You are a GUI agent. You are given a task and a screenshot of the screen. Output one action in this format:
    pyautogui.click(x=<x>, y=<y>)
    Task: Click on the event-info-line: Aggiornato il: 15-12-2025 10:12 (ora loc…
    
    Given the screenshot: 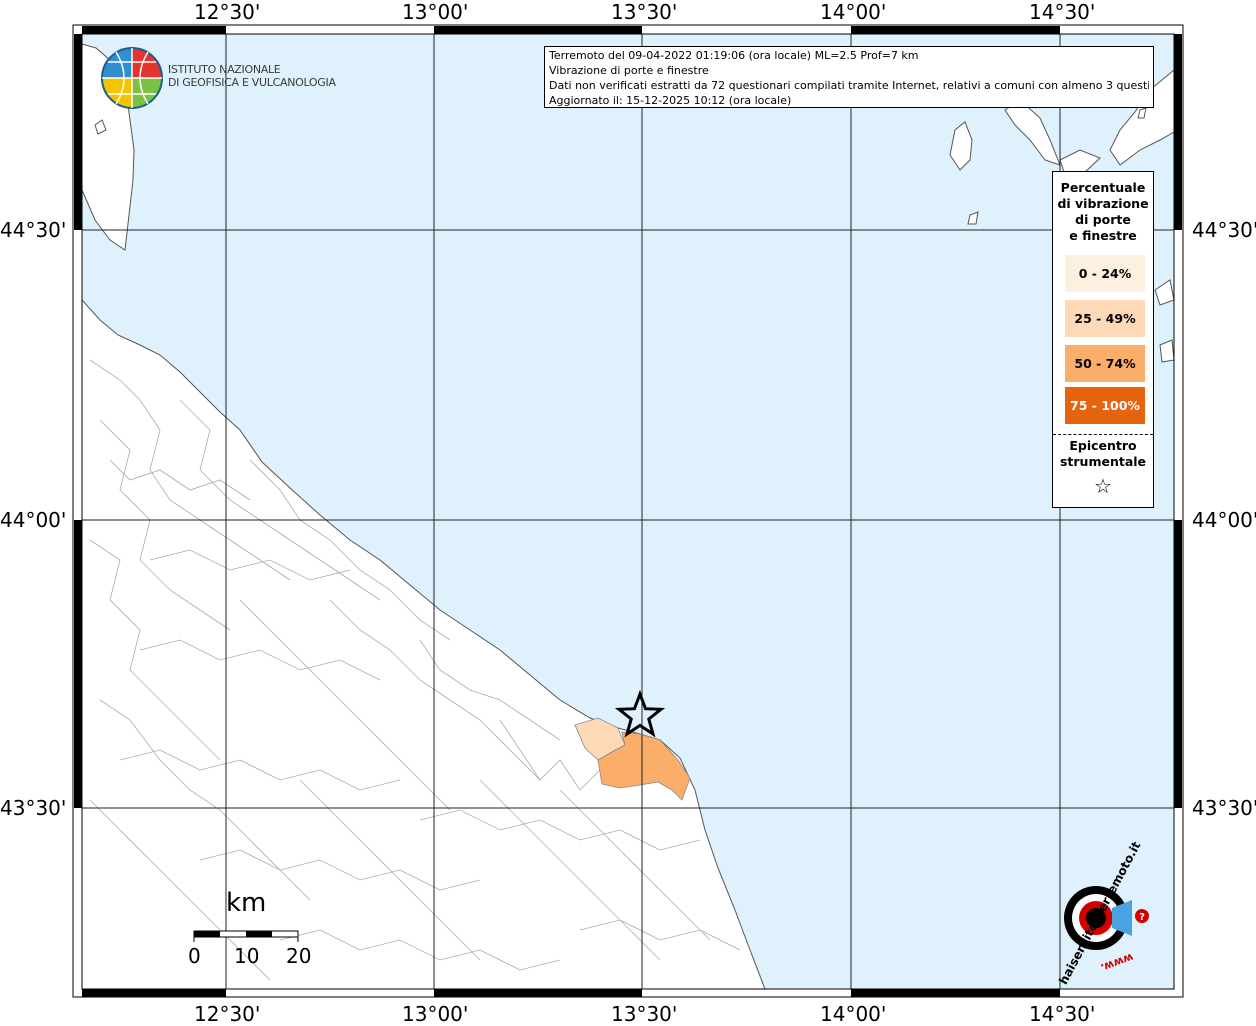 What is the action you would take?
    pyautogui.click(x=670, y=100)
    